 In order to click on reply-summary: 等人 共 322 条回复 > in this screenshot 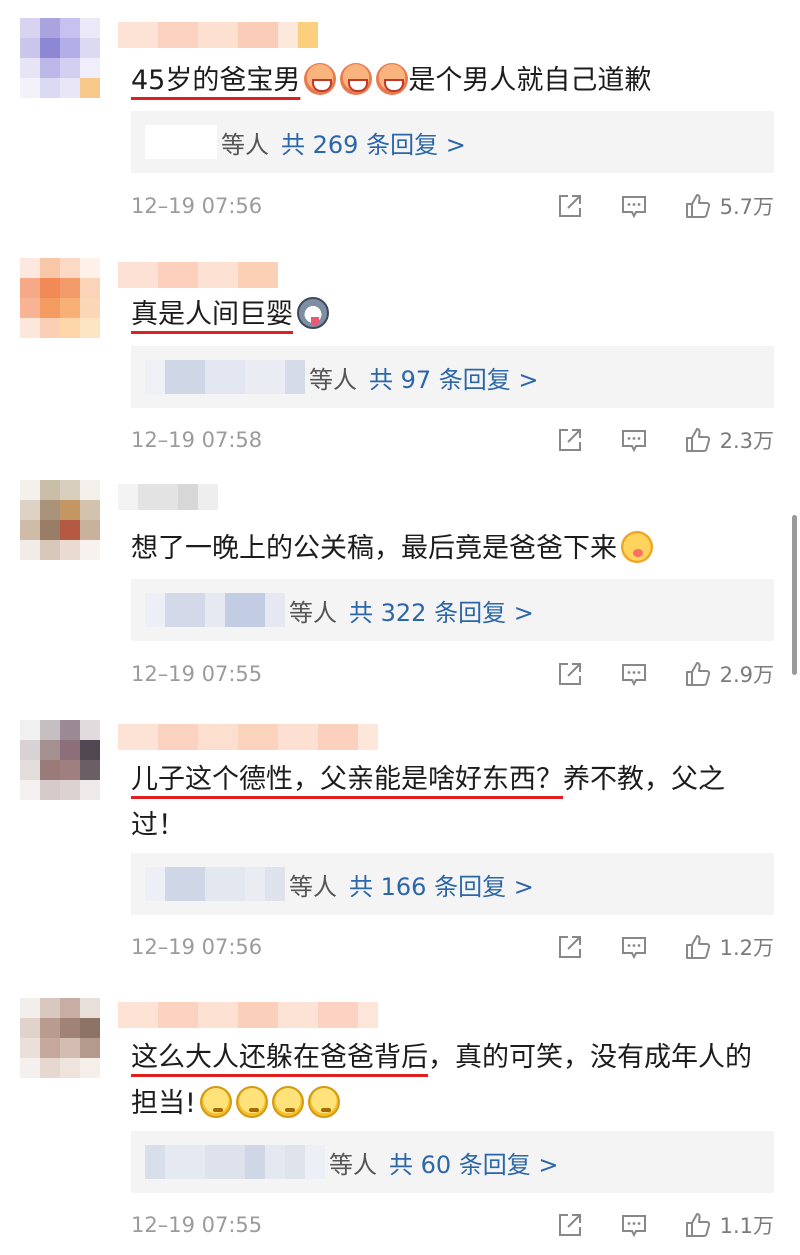, I will do `click(452, 610)`.